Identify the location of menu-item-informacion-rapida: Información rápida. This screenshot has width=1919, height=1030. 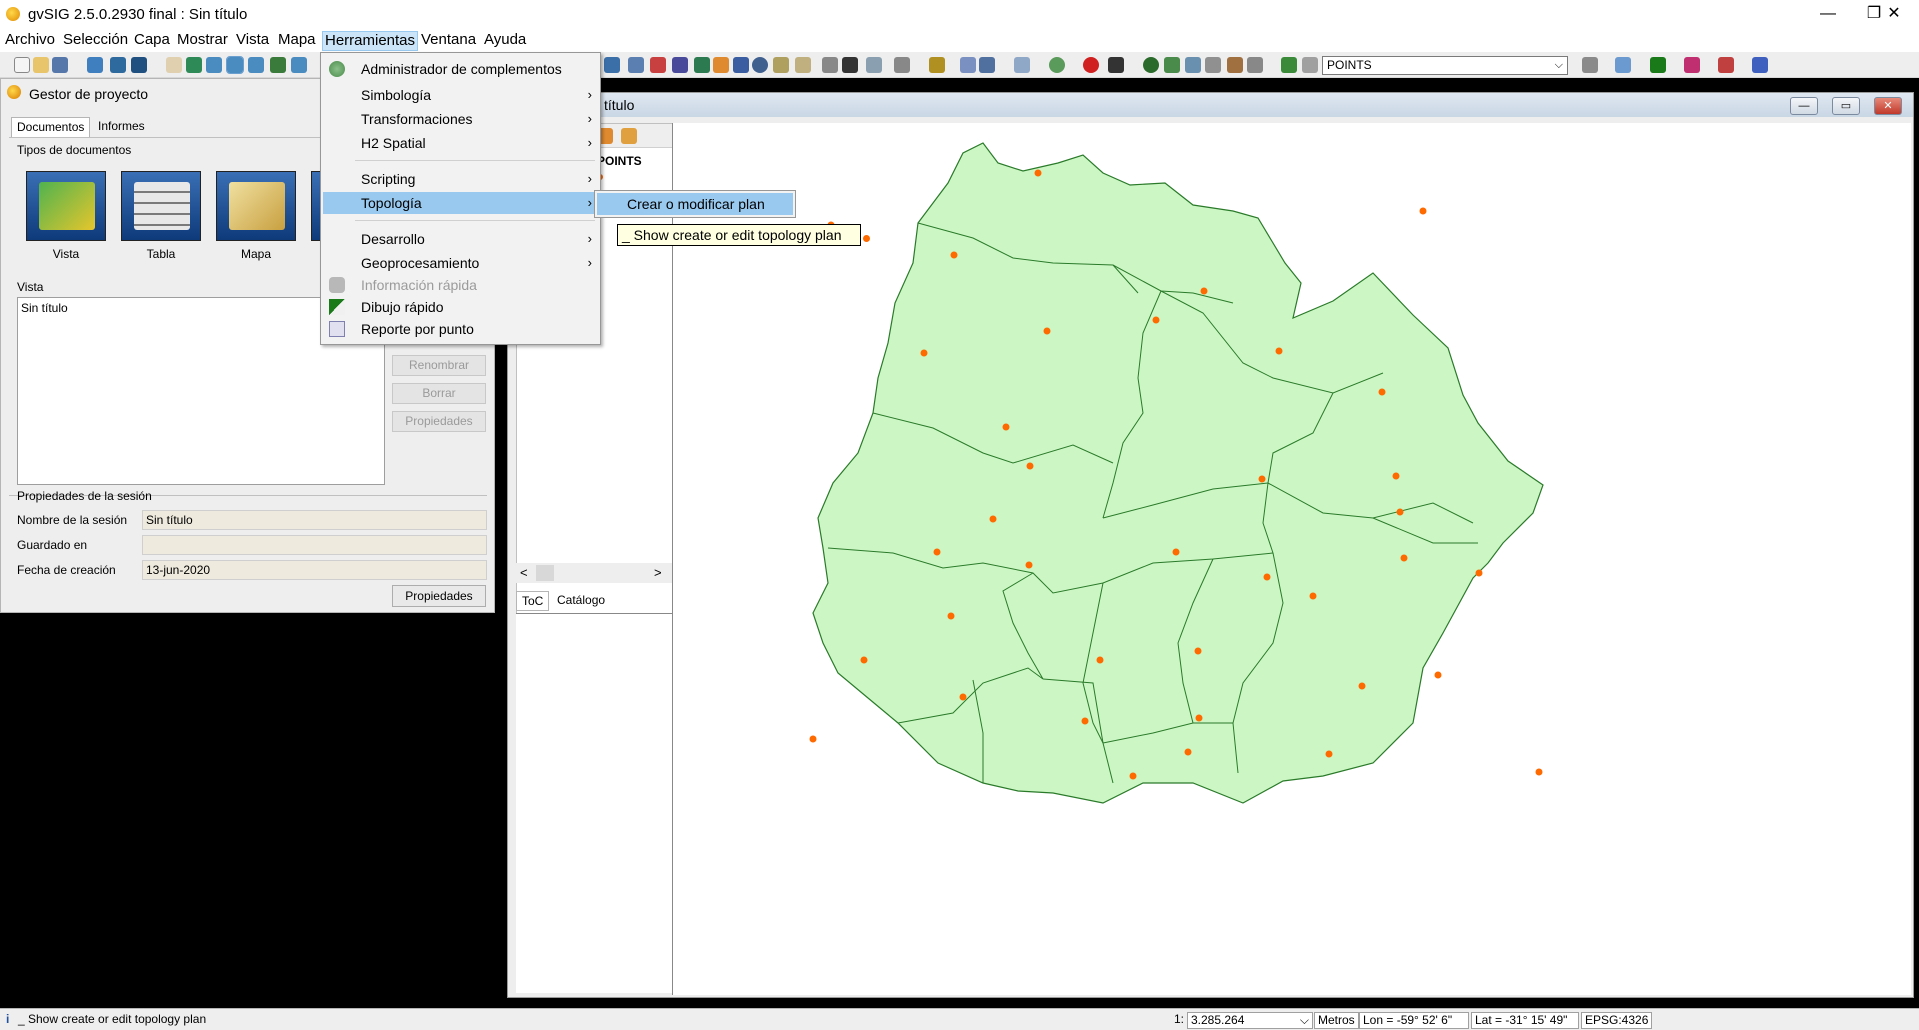
(460, 285).